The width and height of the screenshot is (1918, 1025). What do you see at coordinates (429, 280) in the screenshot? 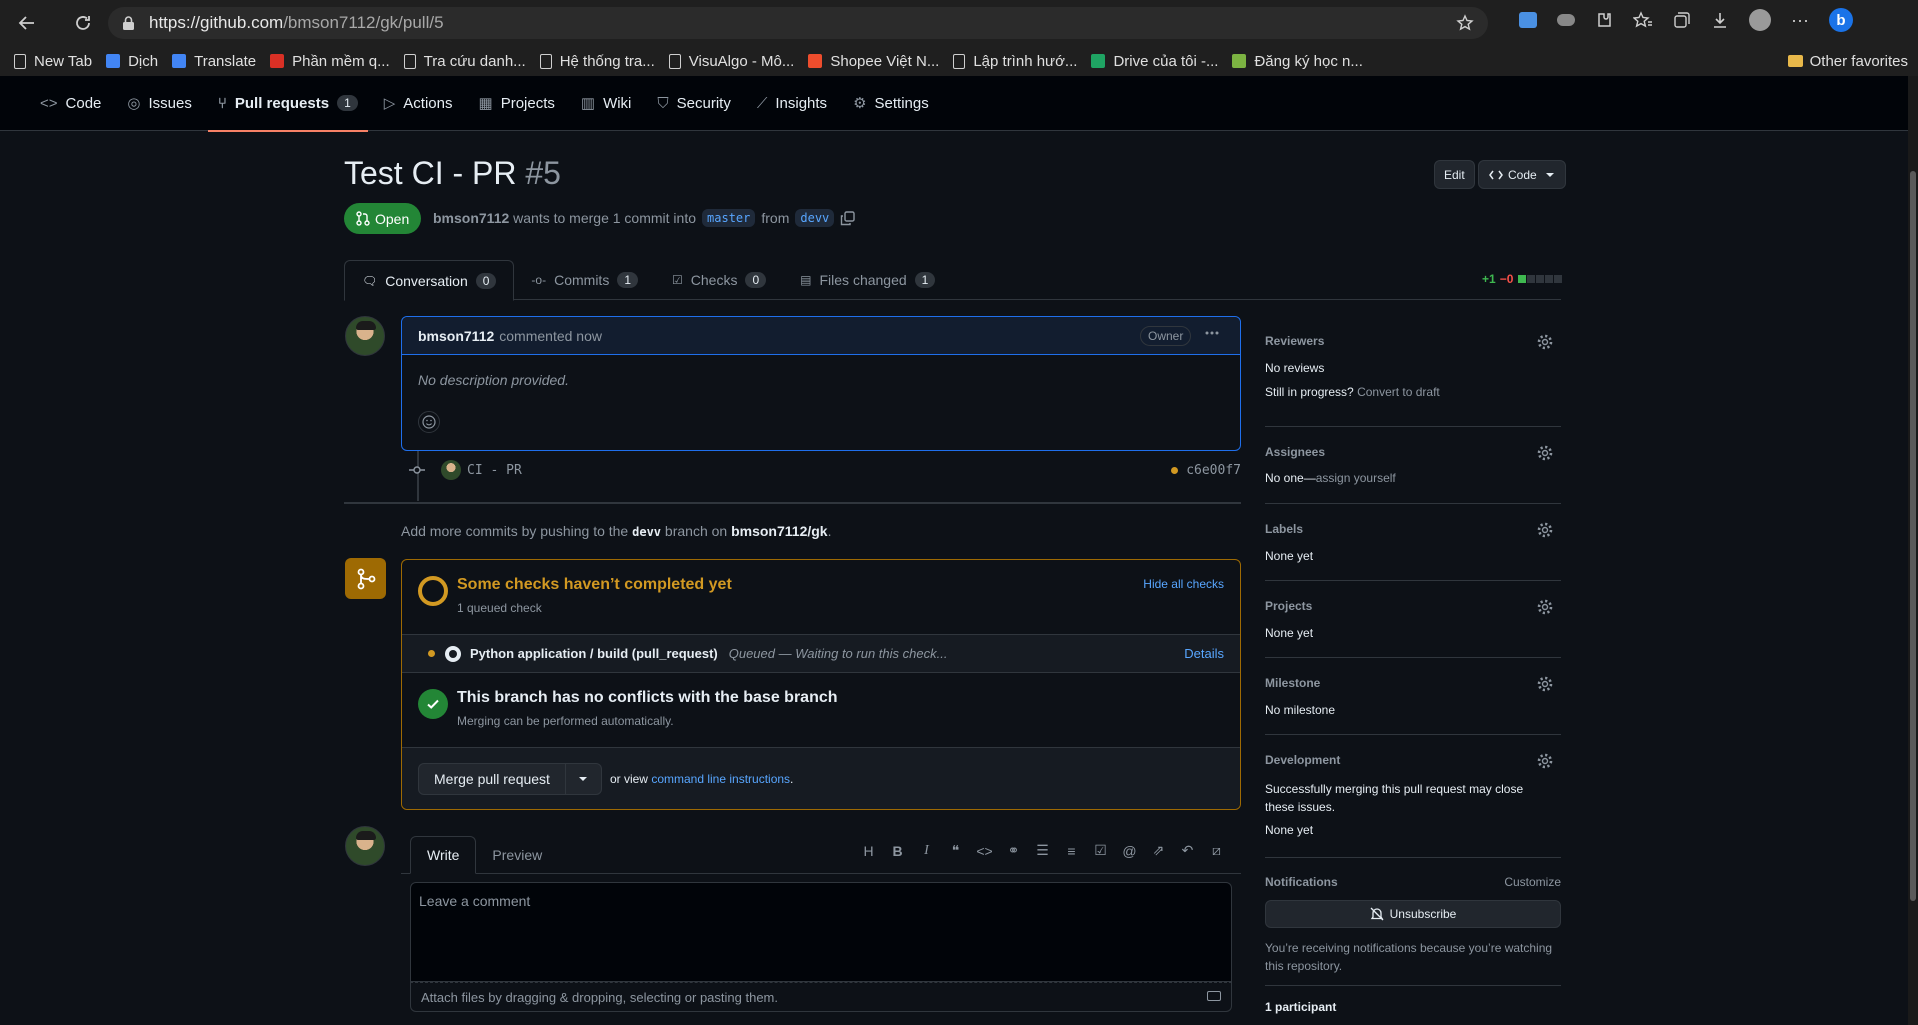
I see `tab-conversation: 🗨 Conversation 0` at bounding box center [429, 280].